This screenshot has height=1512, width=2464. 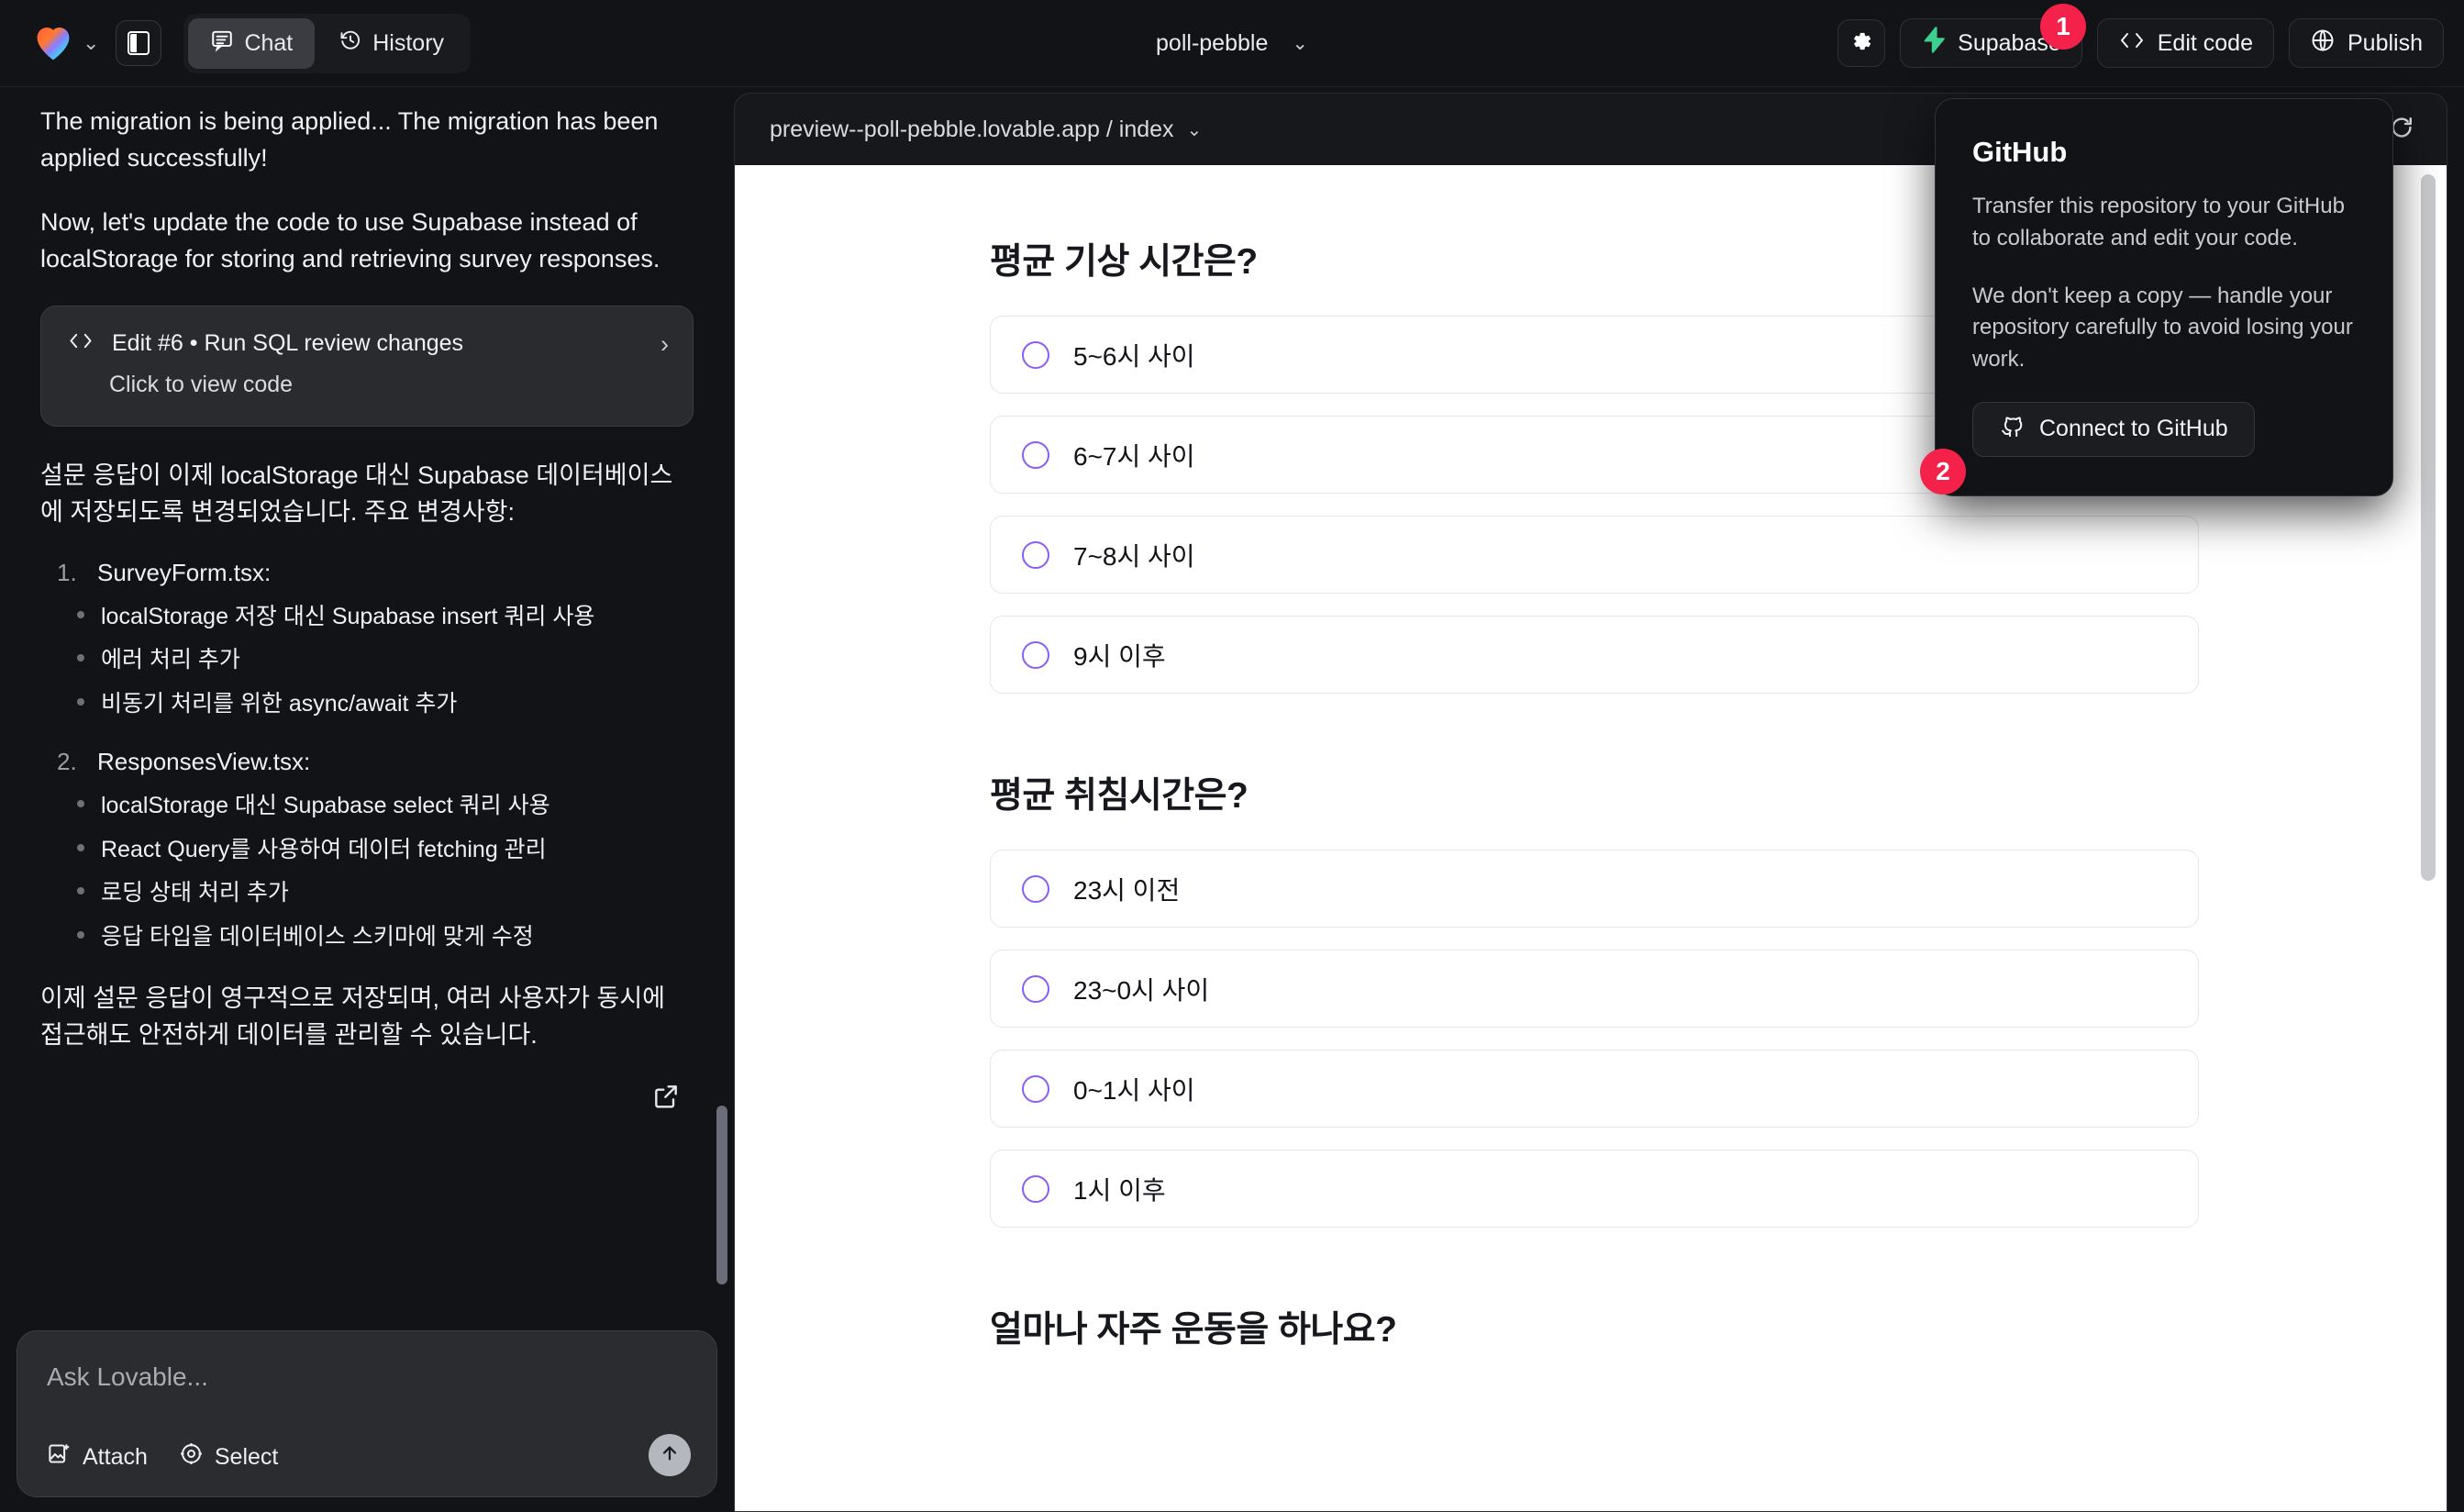 I want to click on list-item: localStorage 저장 대신 Supabase insert 쿼리 사용, so click(x=385, y=618).